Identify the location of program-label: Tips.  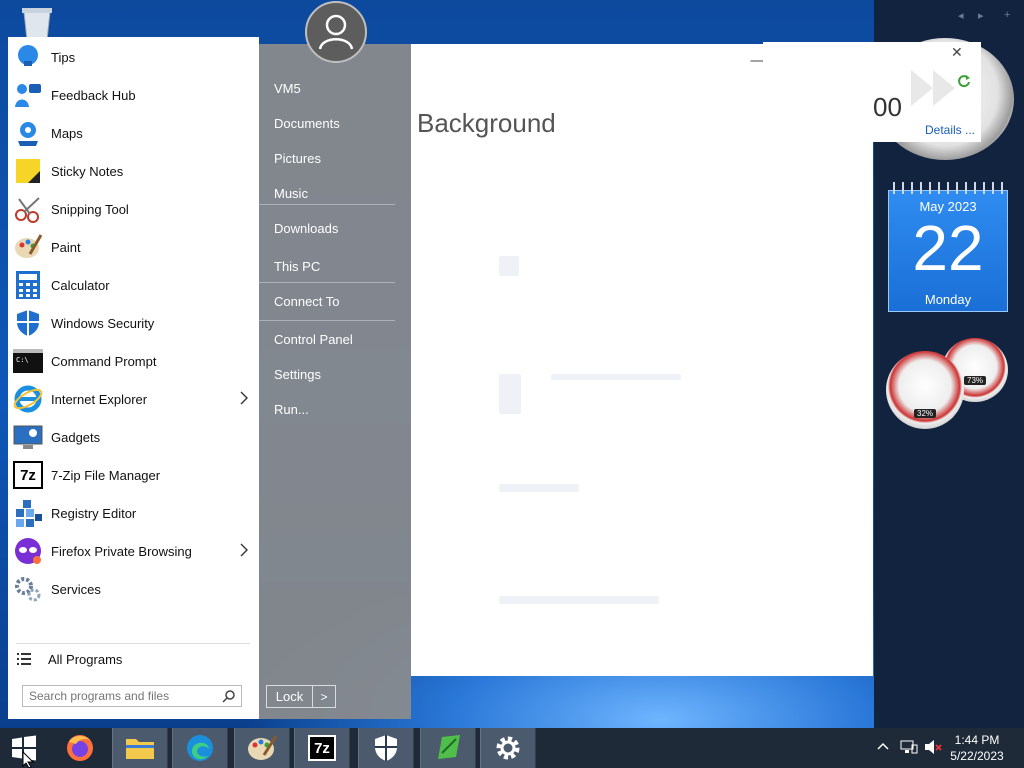
(63, 57).